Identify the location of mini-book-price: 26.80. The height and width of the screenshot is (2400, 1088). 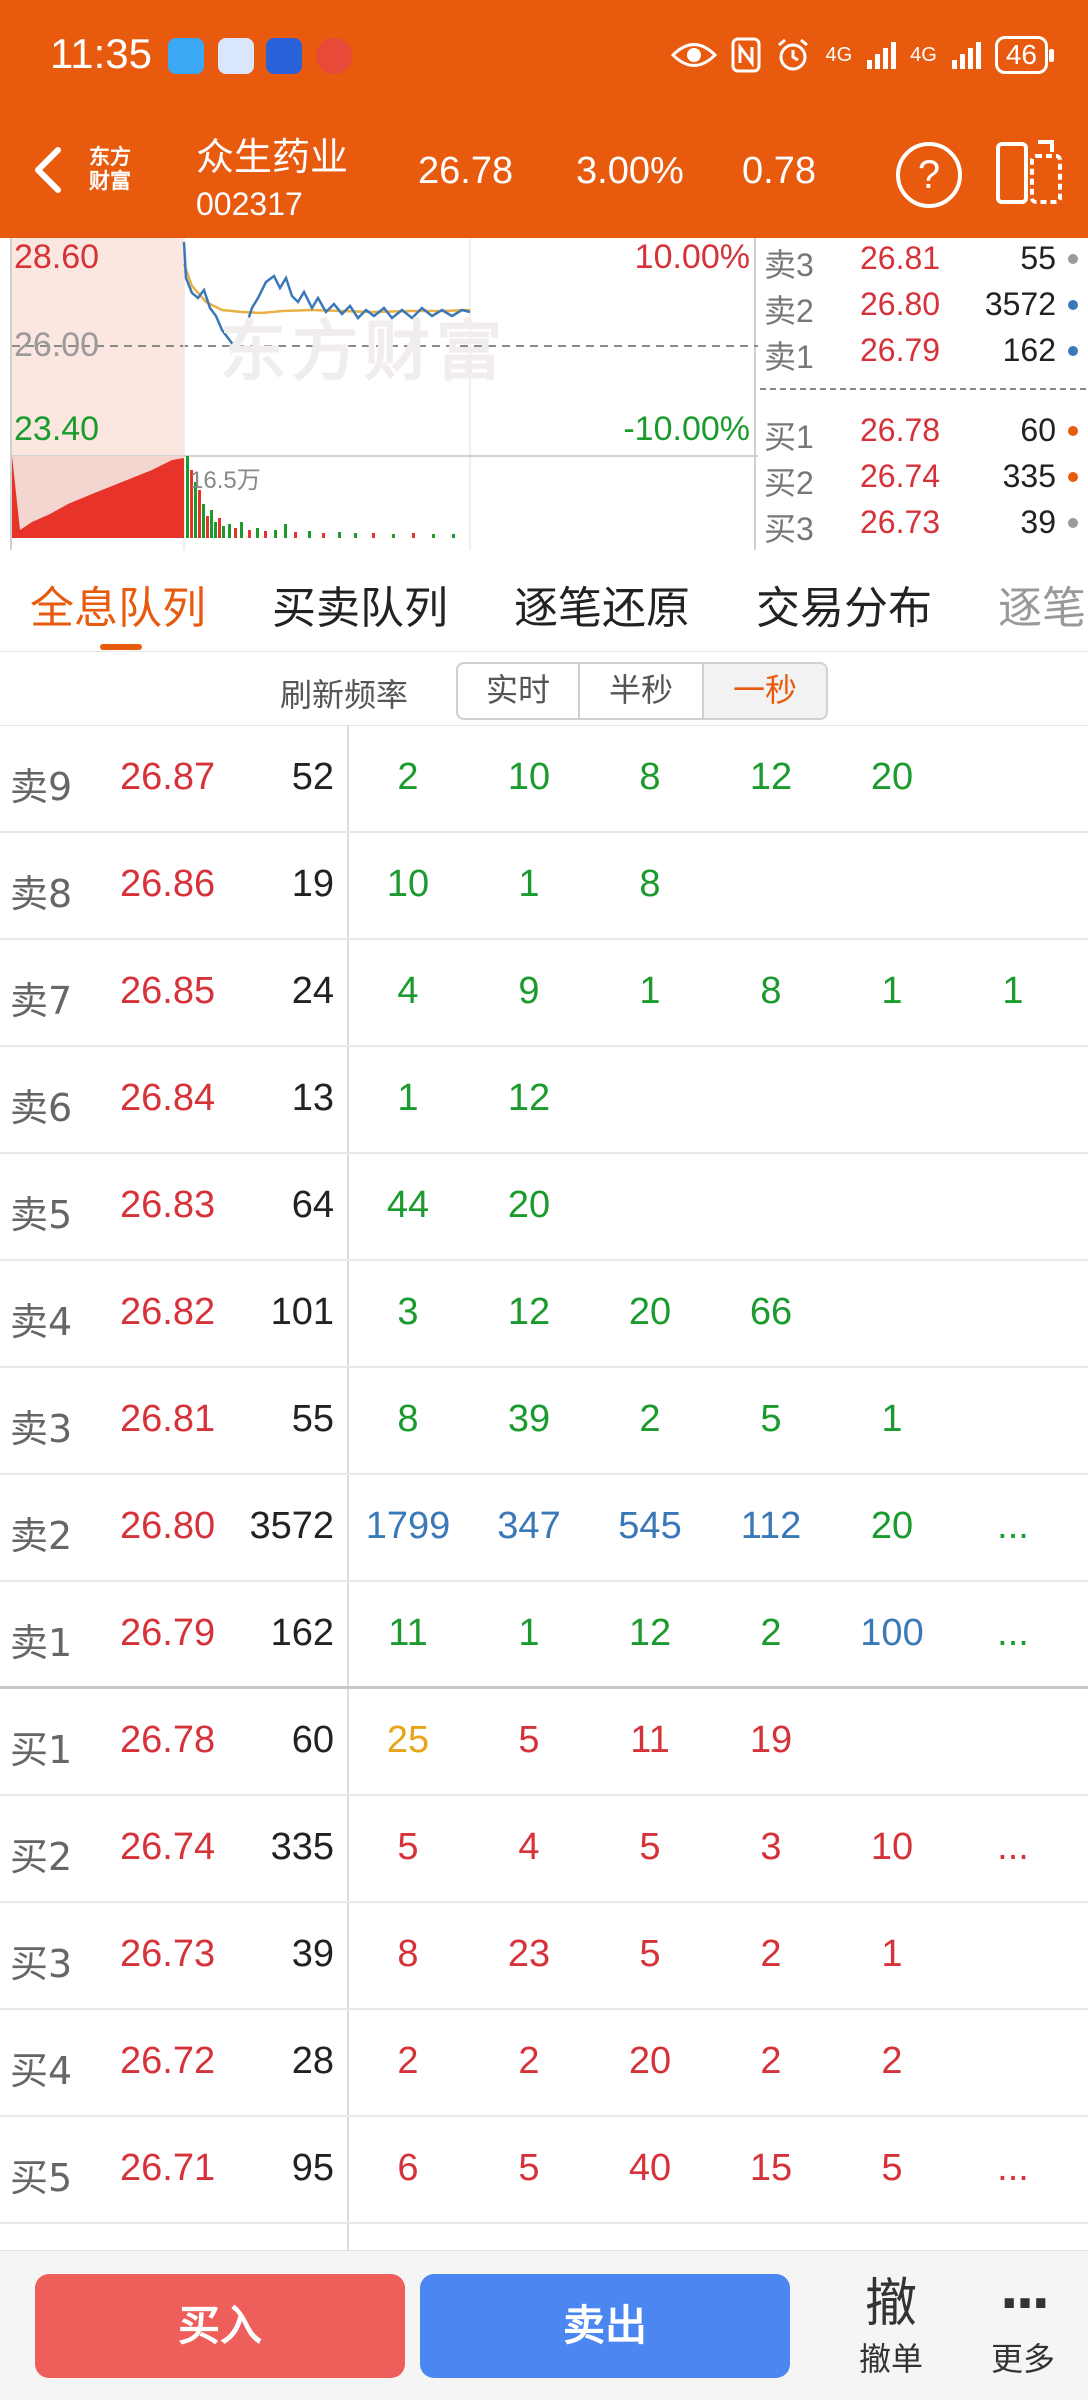
(900, 304).